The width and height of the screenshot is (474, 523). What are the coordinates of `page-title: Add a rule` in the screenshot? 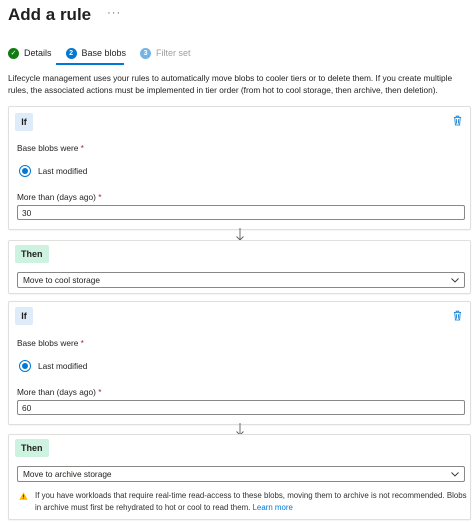 It's located at (50, 14).